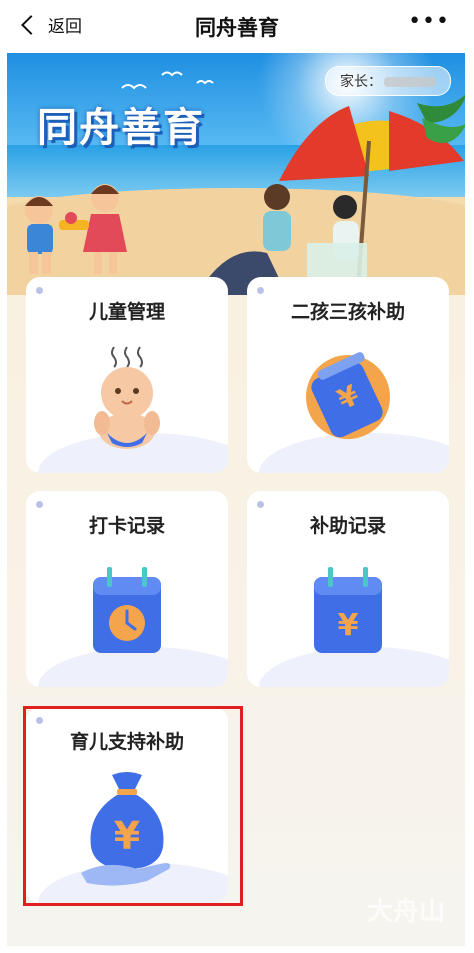 Image resolution: width=474 pixels, height=953 pixels. What do you see at coordinates (237, 28) in the screenshot?
I see `page-title: 同舟善育` at bounding box center [237, 28].